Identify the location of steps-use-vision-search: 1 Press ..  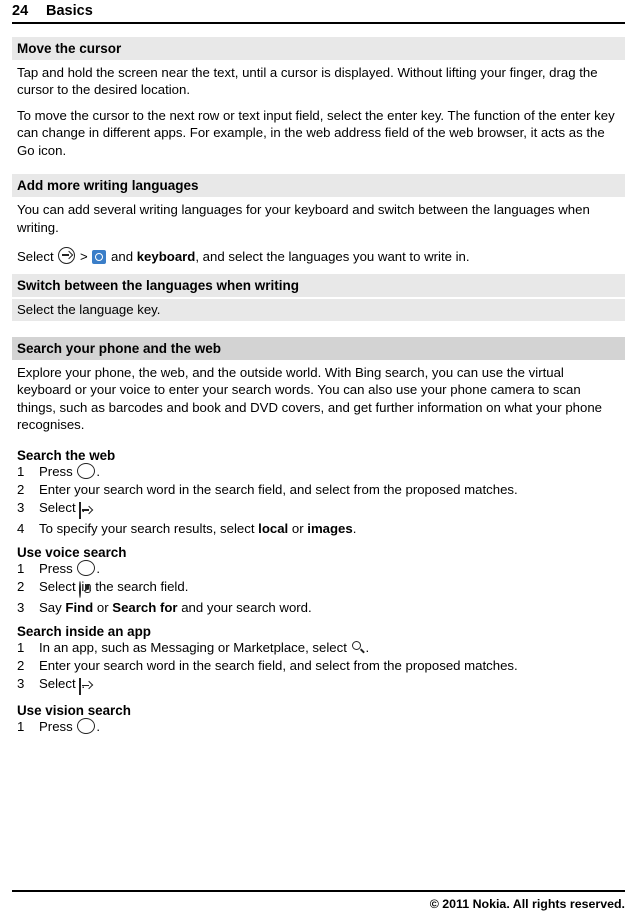
(318, 727).